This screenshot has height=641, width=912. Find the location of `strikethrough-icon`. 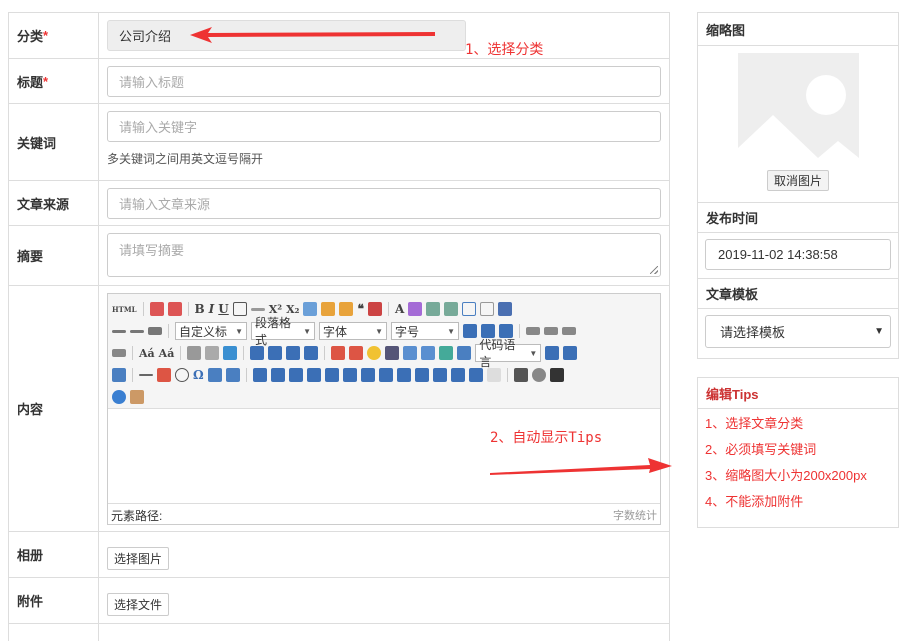

strikethrough-icon is located at coordinates (257, 309).